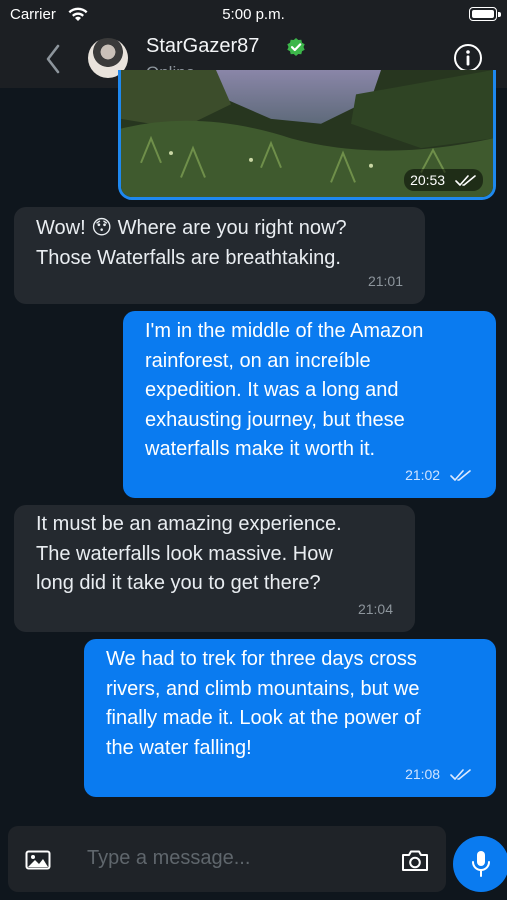 The image size is (507, 900). I want to click on microphone-icon, so click(481, 864).